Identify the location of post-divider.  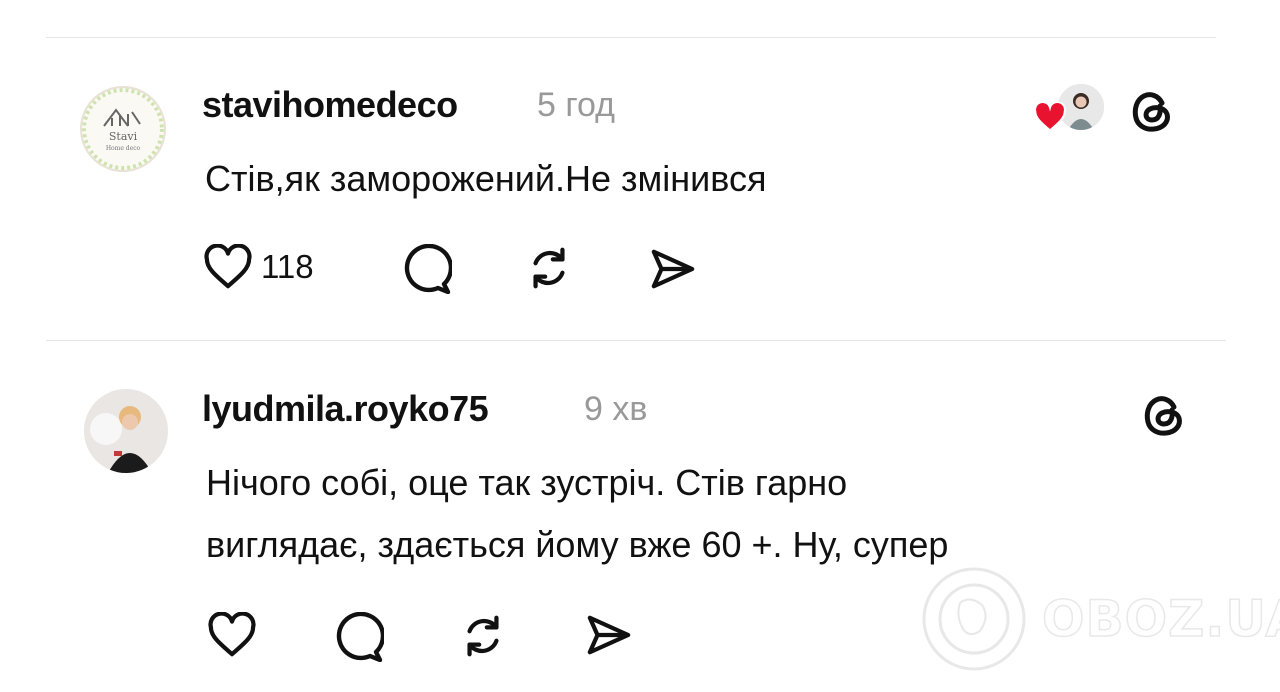
(636, 340).